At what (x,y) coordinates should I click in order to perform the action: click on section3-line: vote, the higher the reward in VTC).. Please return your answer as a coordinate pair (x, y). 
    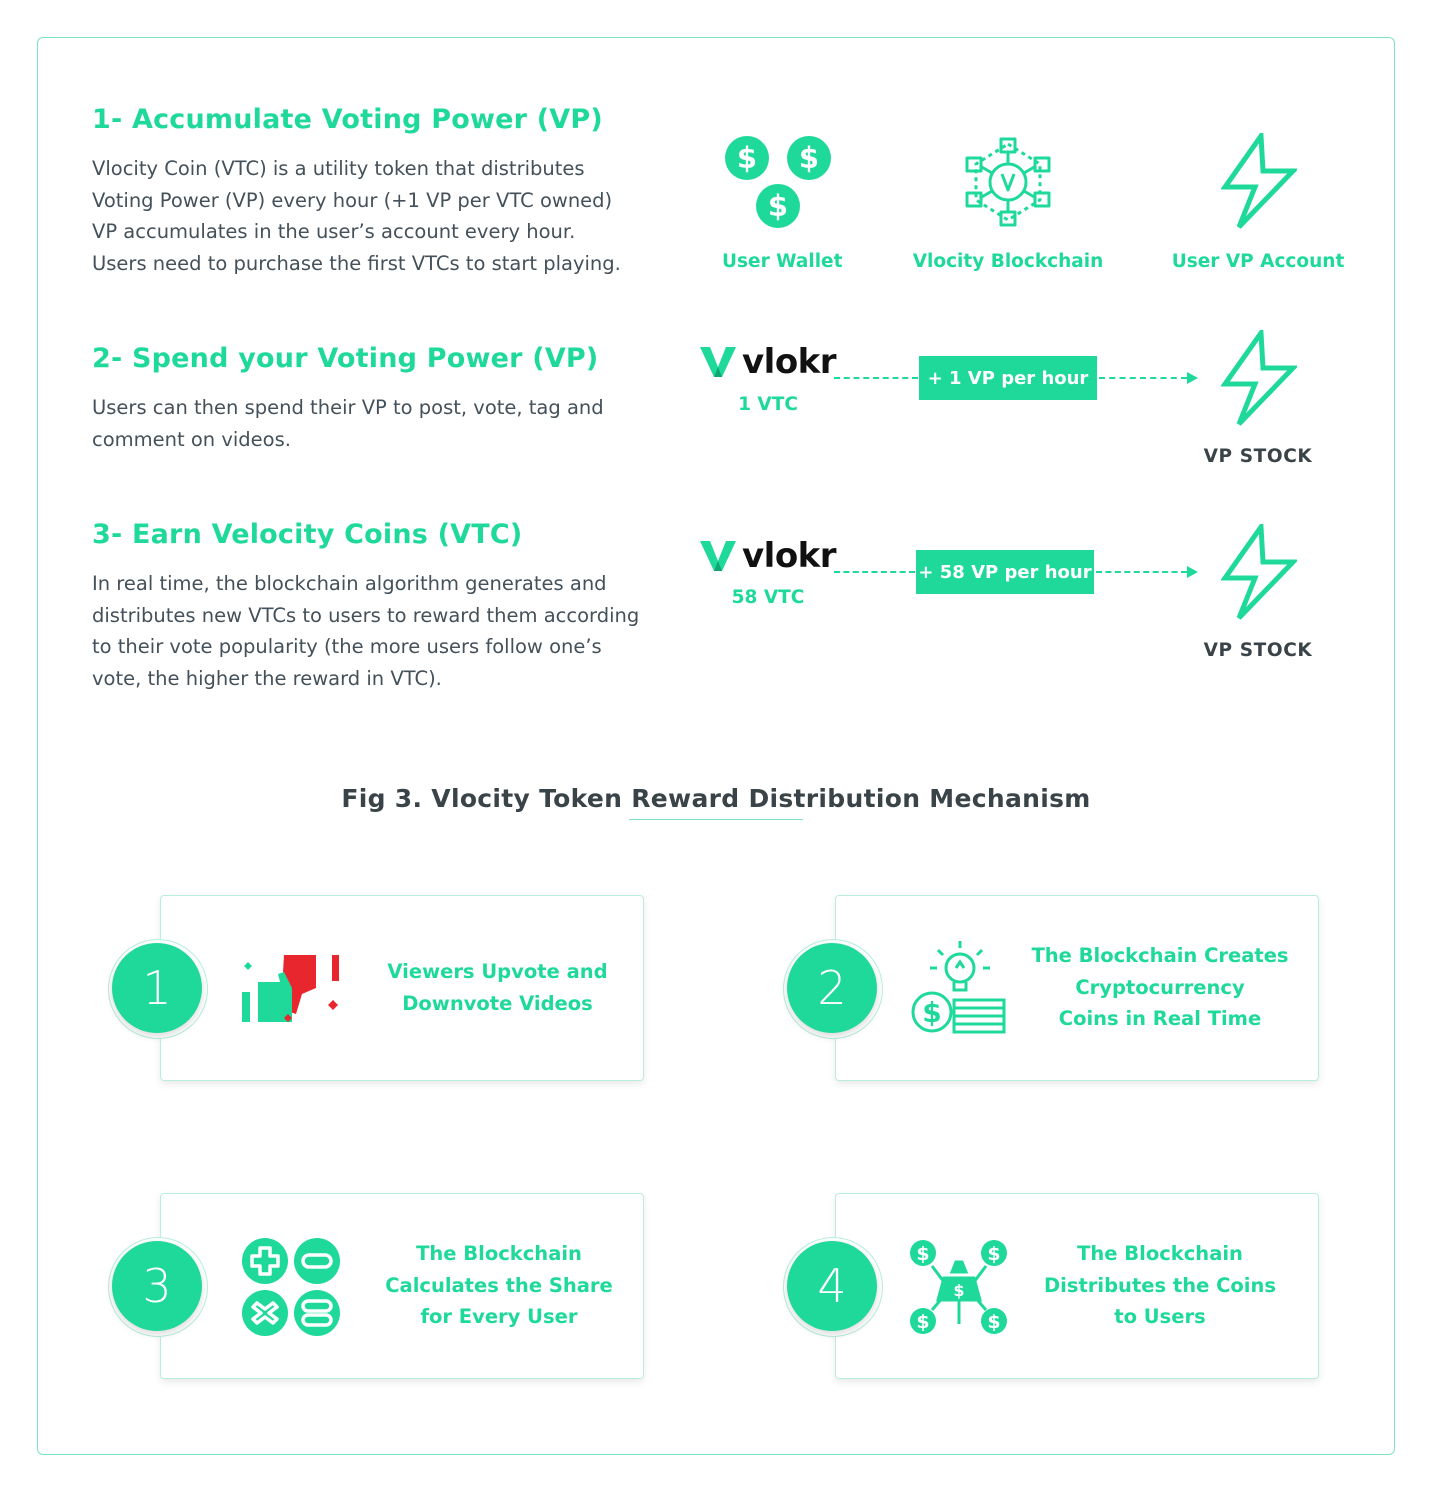
    Looking at the image, I should click on (267, 678).